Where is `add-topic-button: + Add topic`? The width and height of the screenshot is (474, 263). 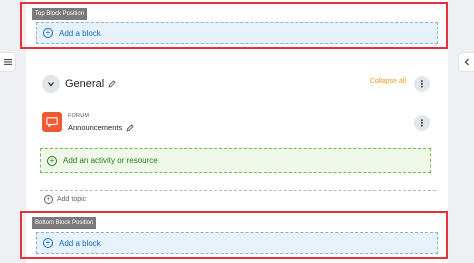
add-topic-button: + Add topic is located at coordinates (65, 199).